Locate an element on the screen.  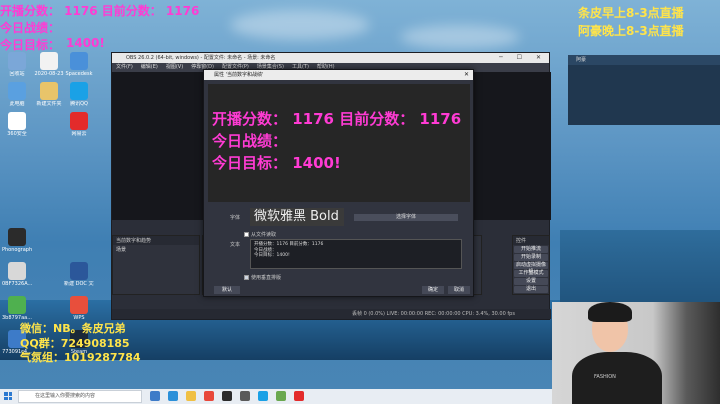
scenes-col-label: 场景 is located at coordinates (121, 250).